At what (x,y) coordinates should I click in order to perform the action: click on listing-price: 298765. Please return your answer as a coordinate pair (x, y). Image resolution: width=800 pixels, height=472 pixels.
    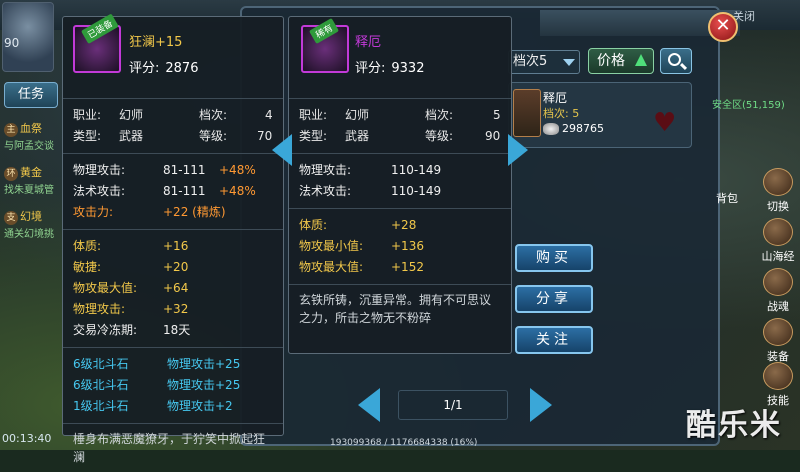
    Looking at the image, I should click on (583, 128).